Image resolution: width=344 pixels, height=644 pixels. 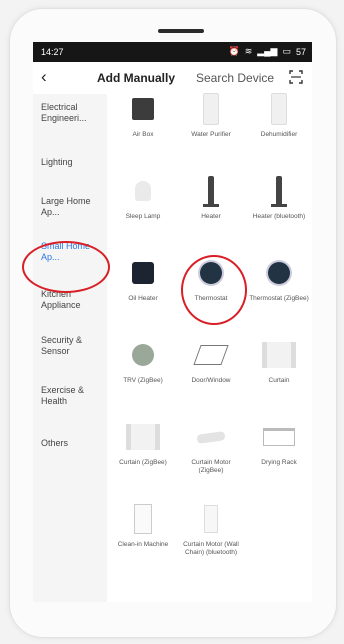 I want to click on water-purifier-icon, so click(x=211, y=109).